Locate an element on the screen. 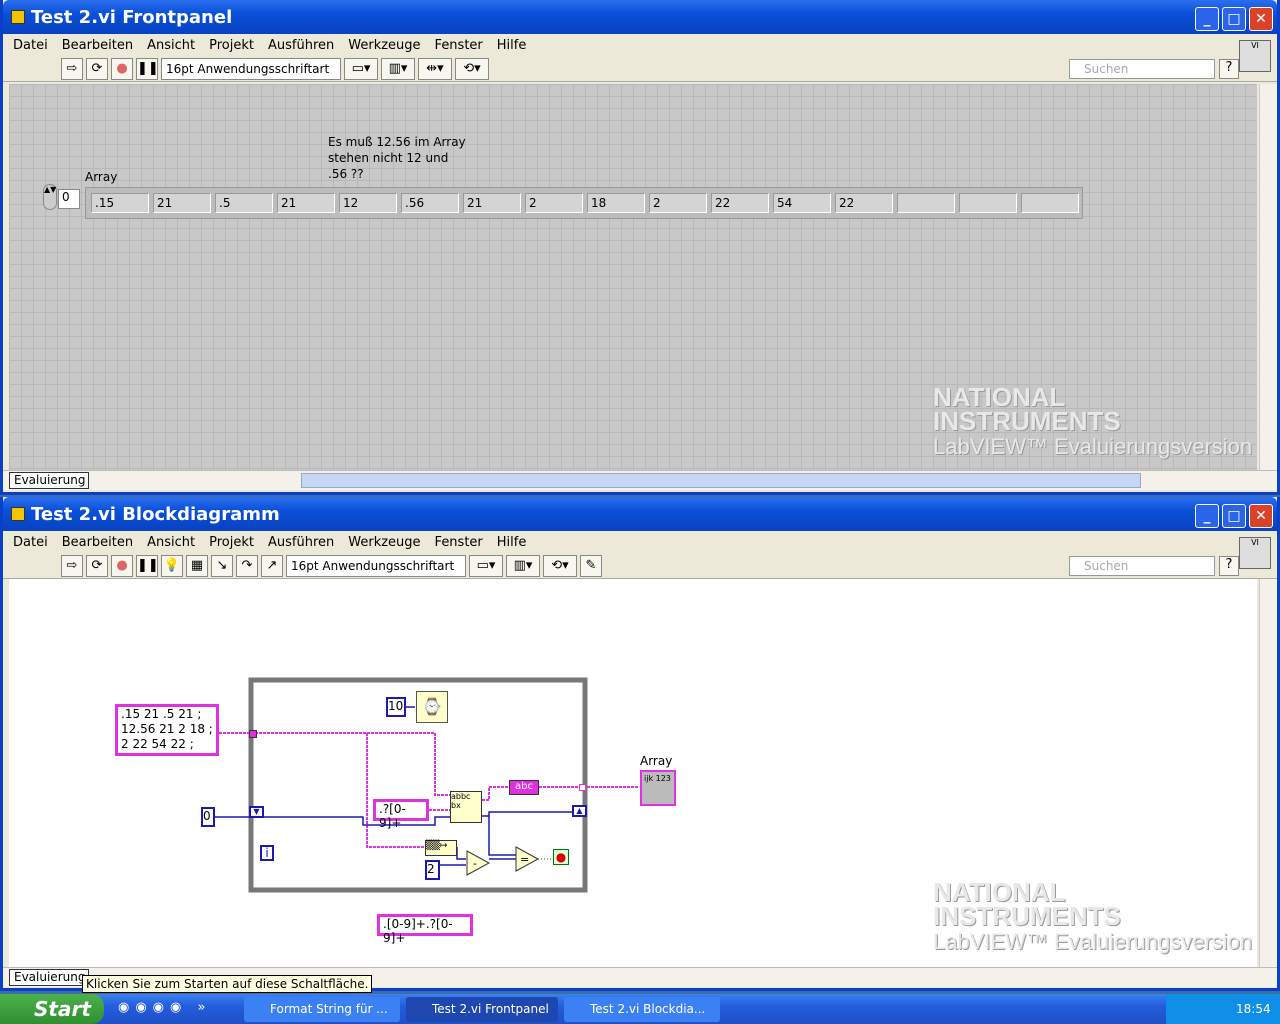 The height and width of the screenshot is (1024, 1280). align-button: ▭▾ is located at coordinates (361, 68).